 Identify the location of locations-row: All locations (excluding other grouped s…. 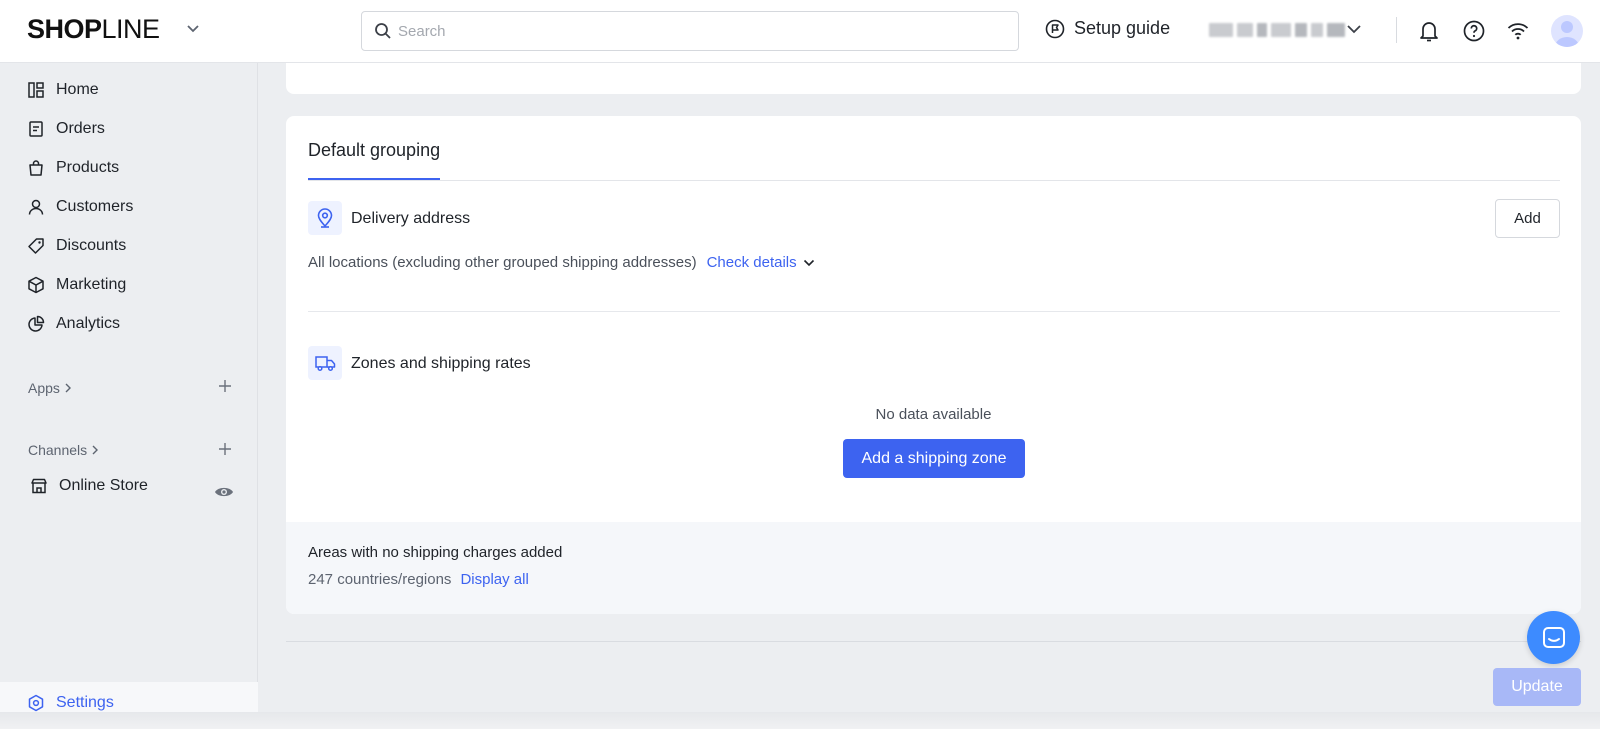
(561, 262).